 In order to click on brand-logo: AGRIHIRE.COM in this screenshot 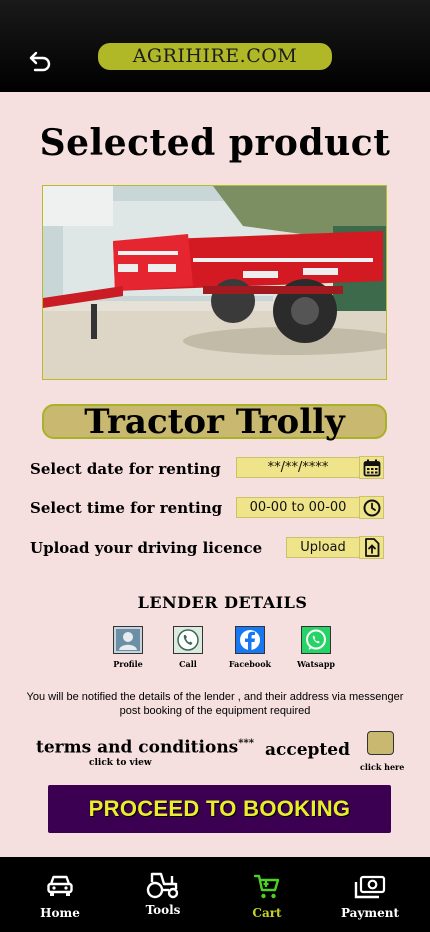, I will do `click(215, 56)`.